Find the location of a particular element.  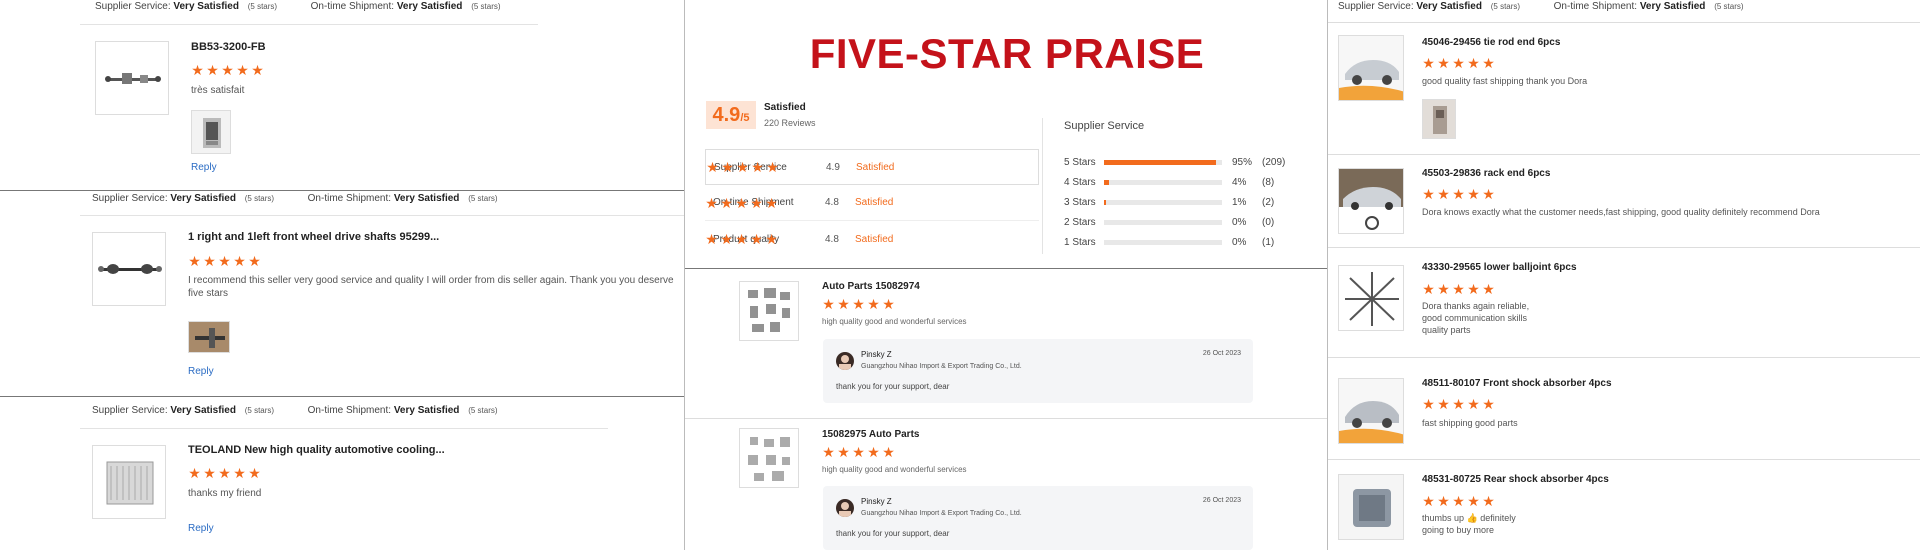

review-product-title: BB53-3200-FB is located at coordinates (228, 47).